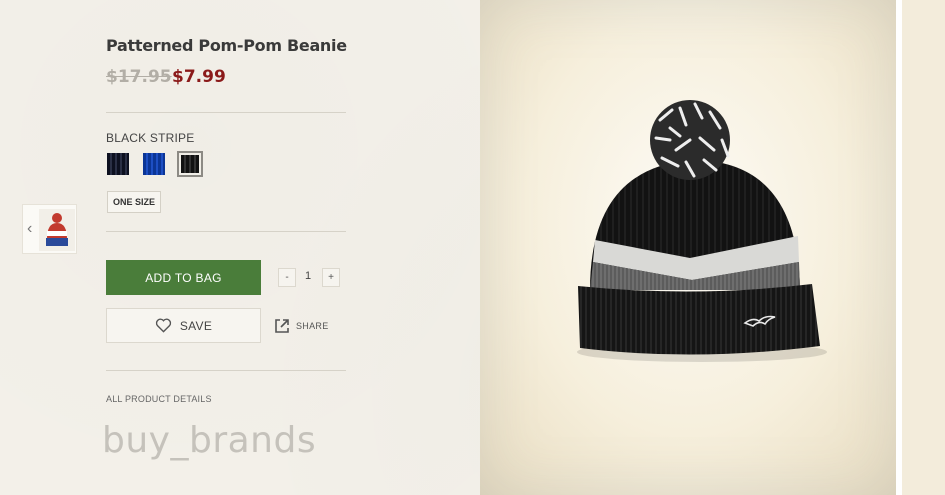  I want to click on thumbnail-beanie-image, so click(57, 230).